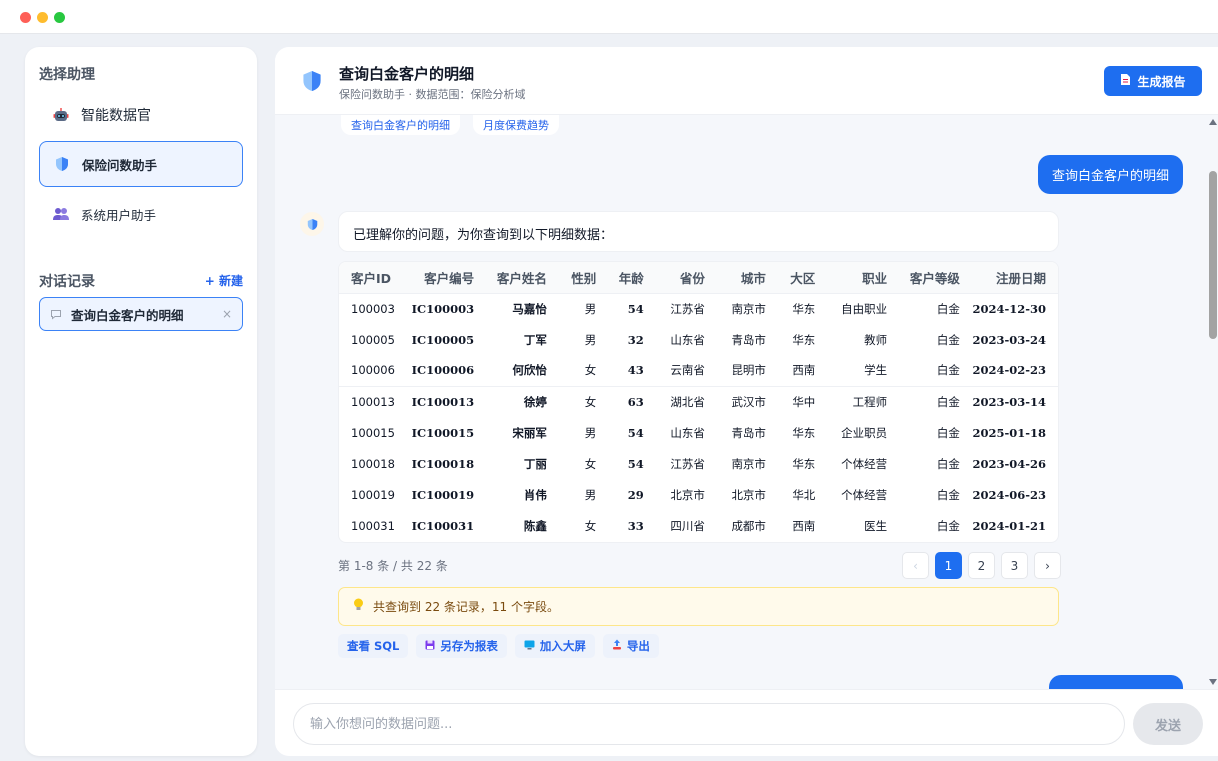 The height and width of the screenshot is (761, 1218). What do you see at coordinates (864, 432) in the screenshot?
I see `table-cell: 企业职员` at bounding box center [864, 432].